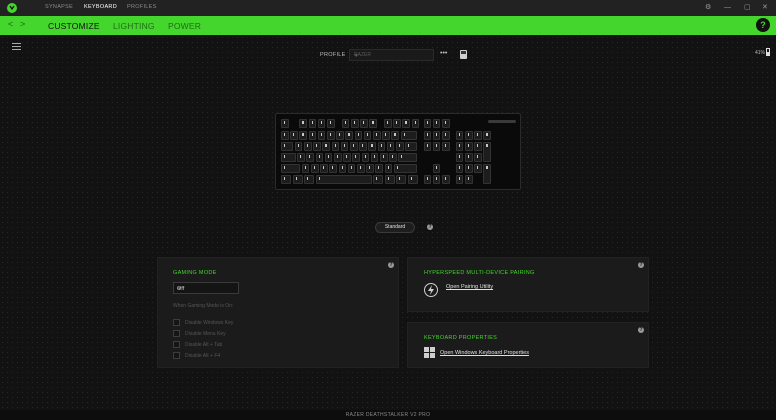 Image resolution: width=776 pixels, height=420 pixels. Describe the element at coordinates (74, 26) in the screenshot. I see `tab-customize: CUSTOMIZE` at that location.